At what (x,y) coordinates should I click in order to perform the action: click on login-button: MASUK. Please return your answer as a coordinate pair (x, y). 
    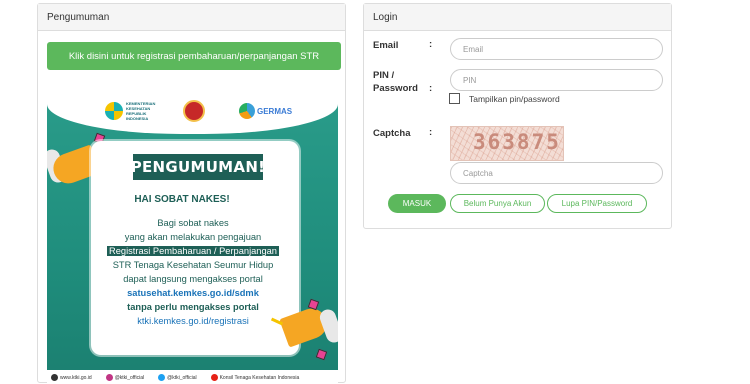
    Looking at the image, I should click on (417, 203).